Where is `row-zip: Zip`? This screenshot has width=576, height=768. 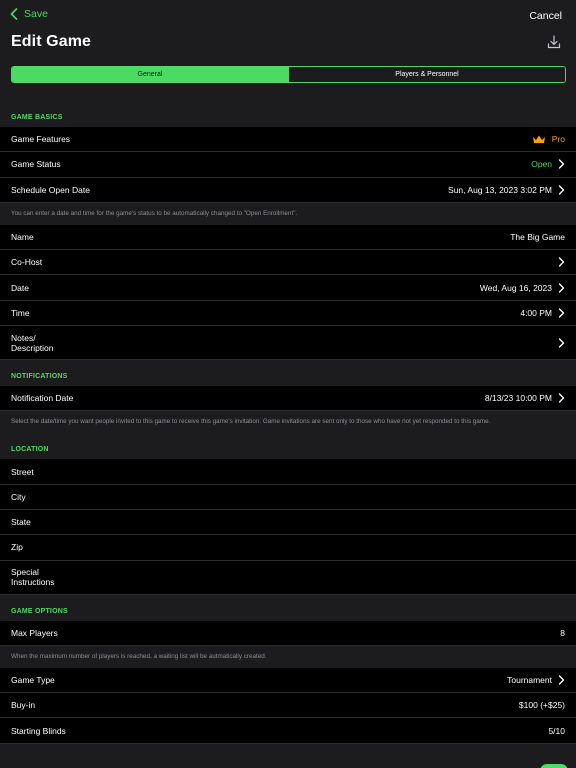
row-zip: Zip is located at coordinates (288, 548).